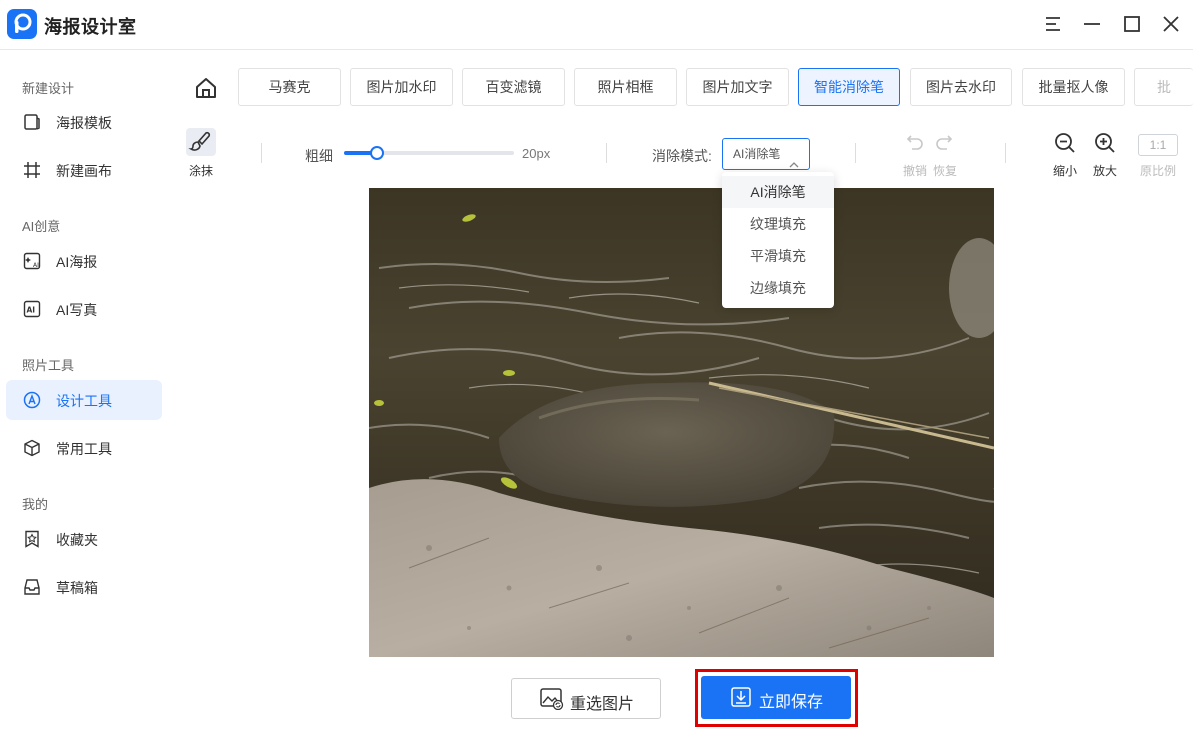 This screenshot has height=739, width=1193. I want to click on sidebar-item-label: AI写真, so click(77, 310).